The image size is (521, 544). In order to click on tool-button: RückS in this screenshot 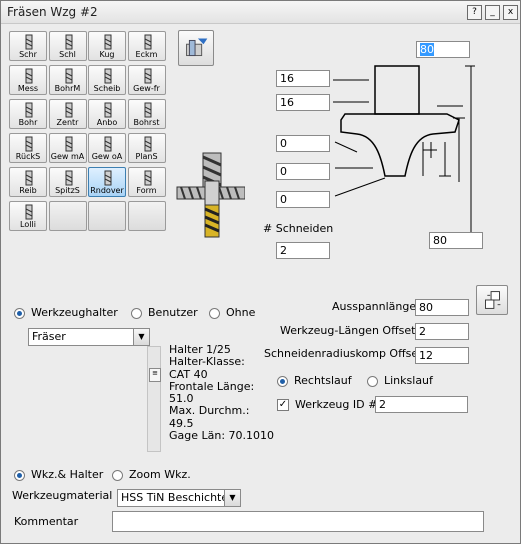, I will do `click(28, 148)`.